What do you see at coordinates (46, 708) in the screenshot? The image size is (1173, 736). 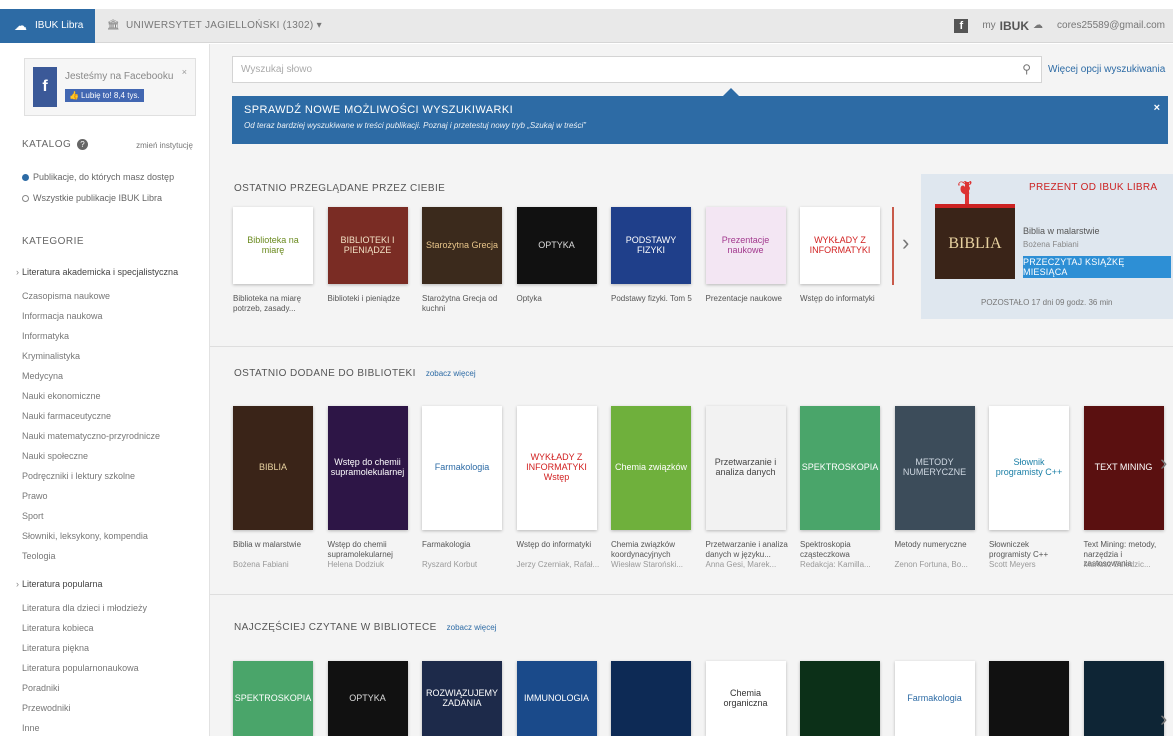 I see `category-link: Przewodniki` at bounding box center [46, 708].